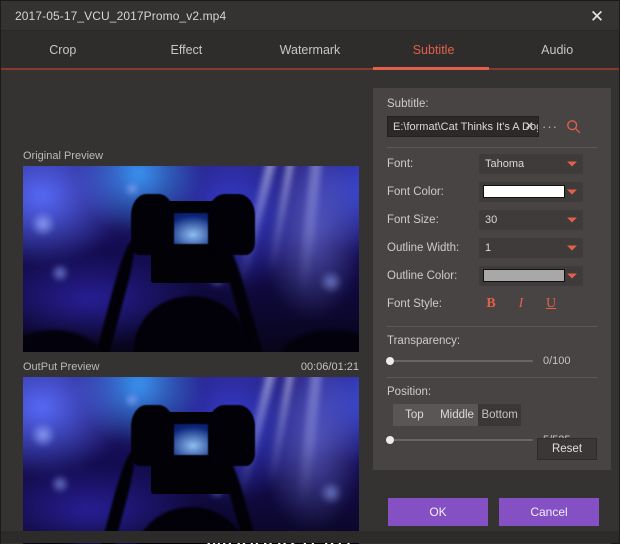  I want to click on tab-subtitle: Subtitle, so click(434, 49).